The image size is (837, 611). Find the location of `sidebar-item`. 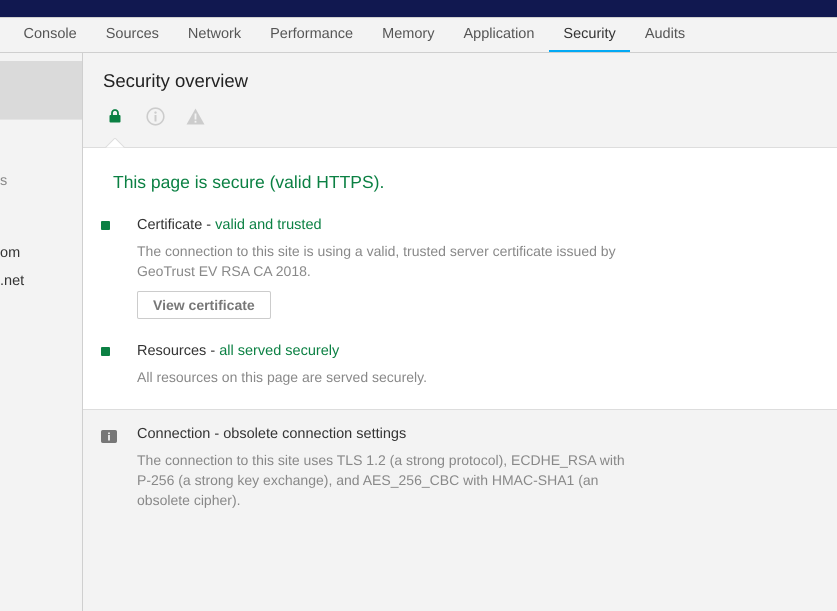

sidebar-item is located at coordinates (41, 90).